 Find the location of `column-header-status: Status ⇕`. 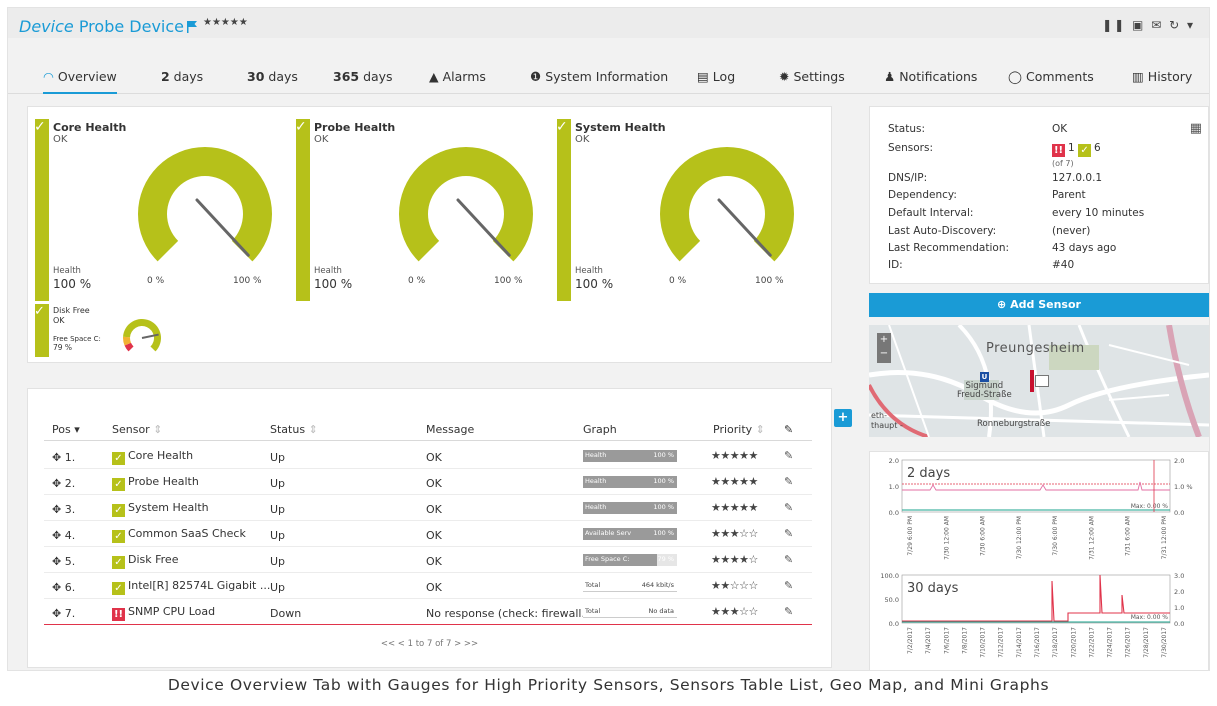

column-header-status: Status ⇕ is located at coordinates (294, 429).